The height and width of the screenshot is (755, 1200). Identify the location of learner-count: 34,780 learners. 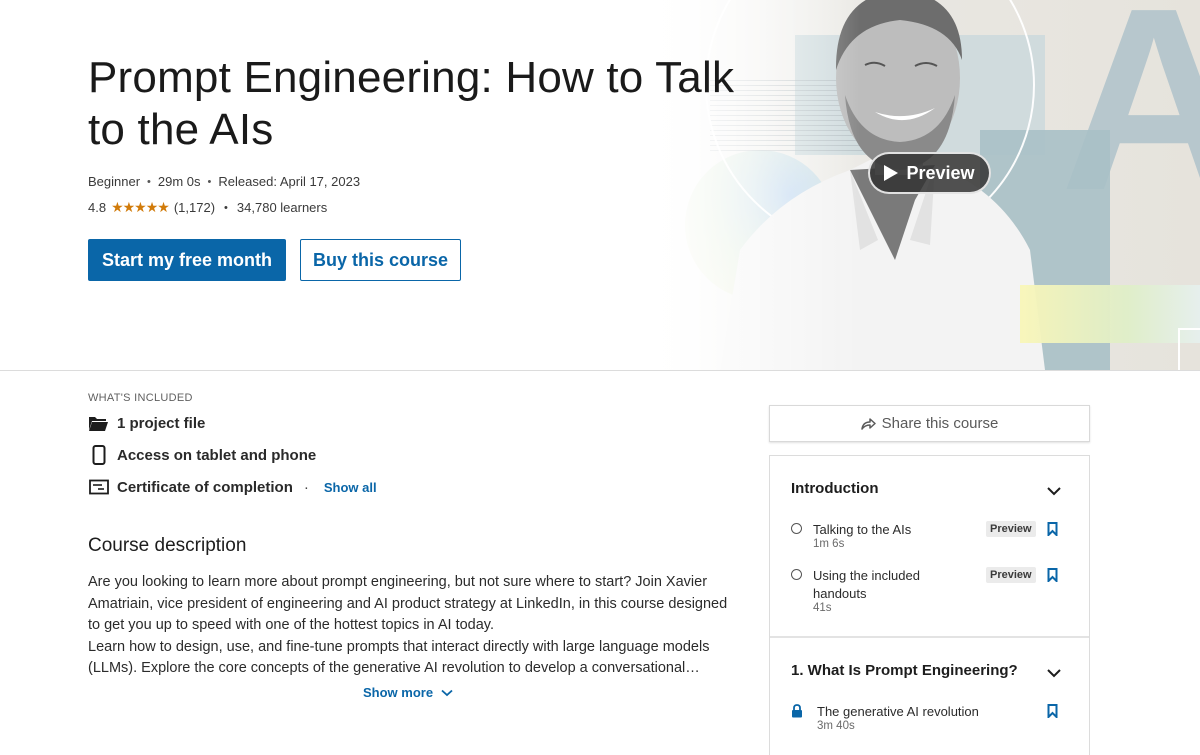
(282, 207).